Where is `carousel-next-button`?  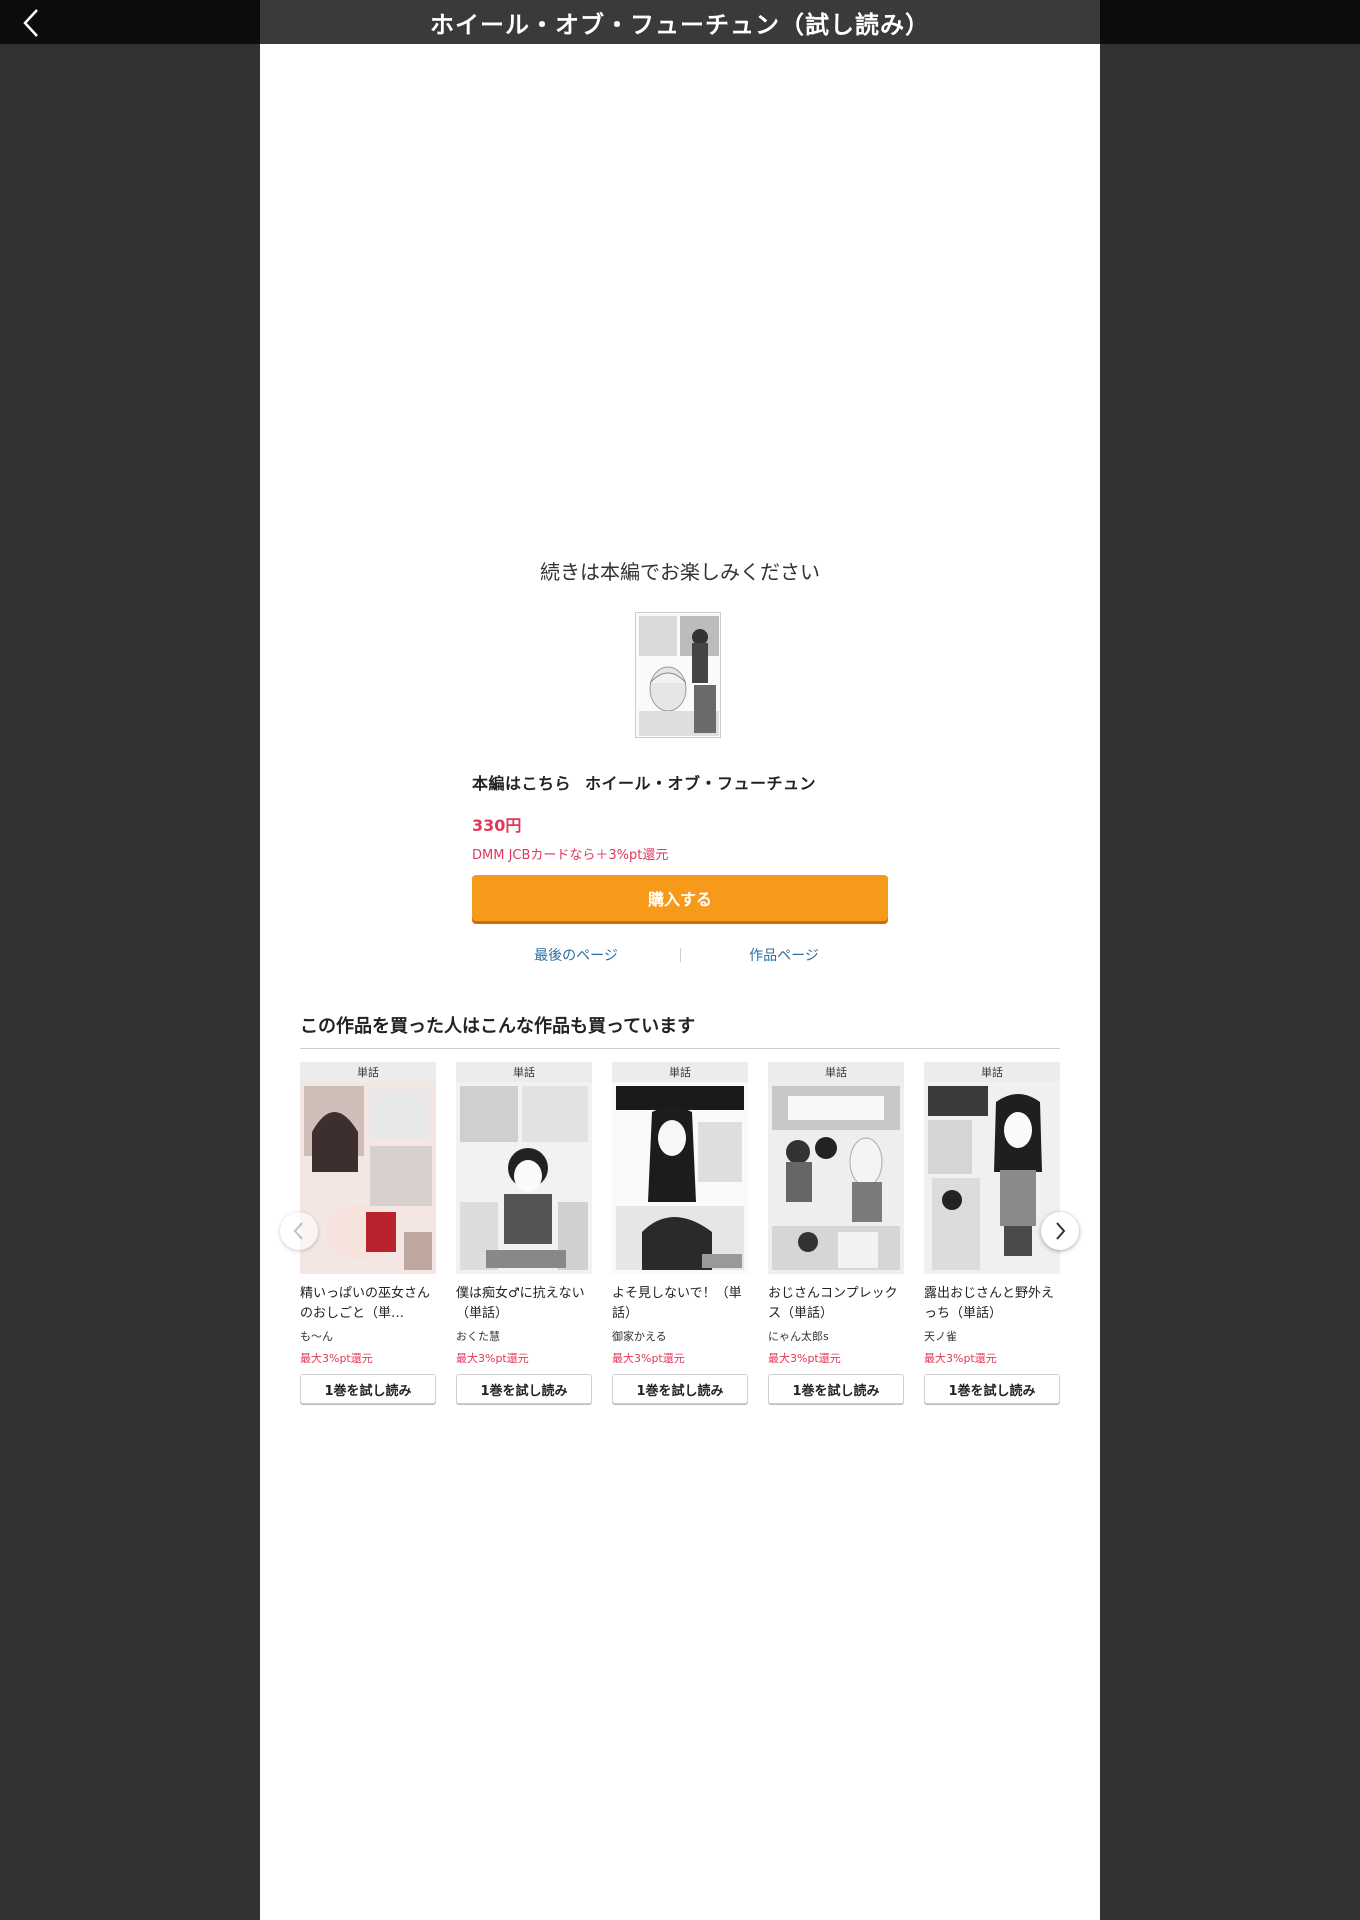
carousel-next-button is located at coordinates (1060, 1231).